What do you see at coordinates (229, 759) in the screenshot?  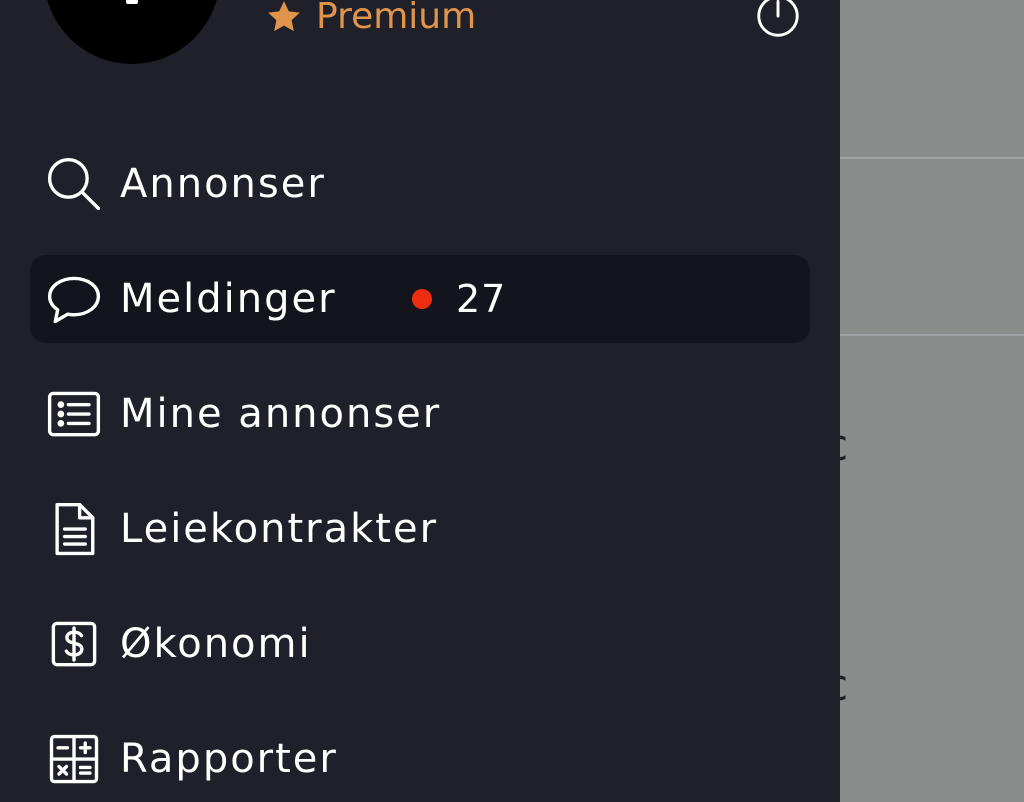 I see `menu-item-label: Rapporter` at bounding box center [229, 759].